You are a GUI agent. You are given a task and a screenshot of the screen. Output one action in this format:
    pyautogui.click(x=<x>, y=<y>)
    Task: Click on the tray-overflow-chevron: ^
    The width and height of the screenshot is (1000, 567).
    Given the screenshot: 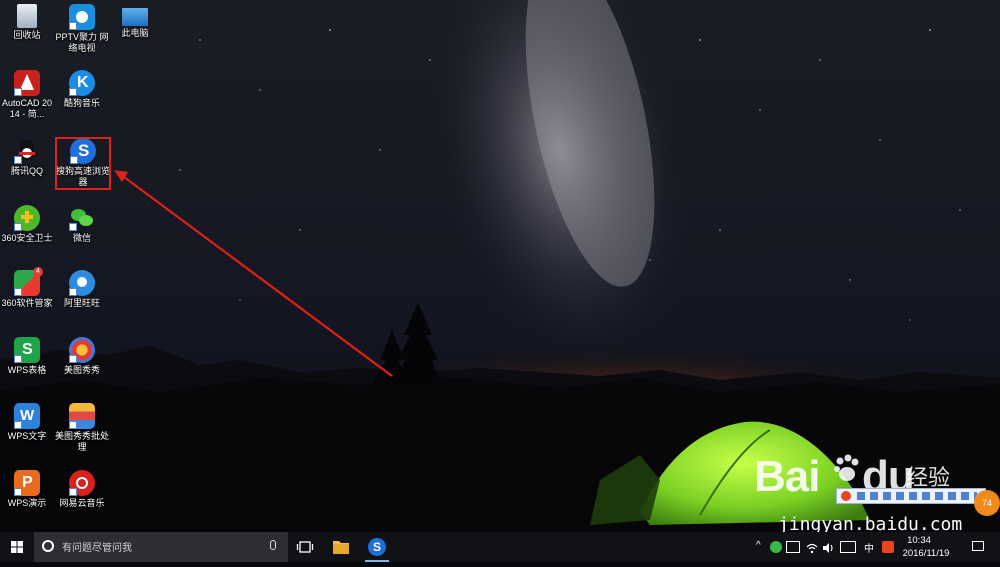 What is the action you would take?
    pyautogui.click(x=758, y=545)
    